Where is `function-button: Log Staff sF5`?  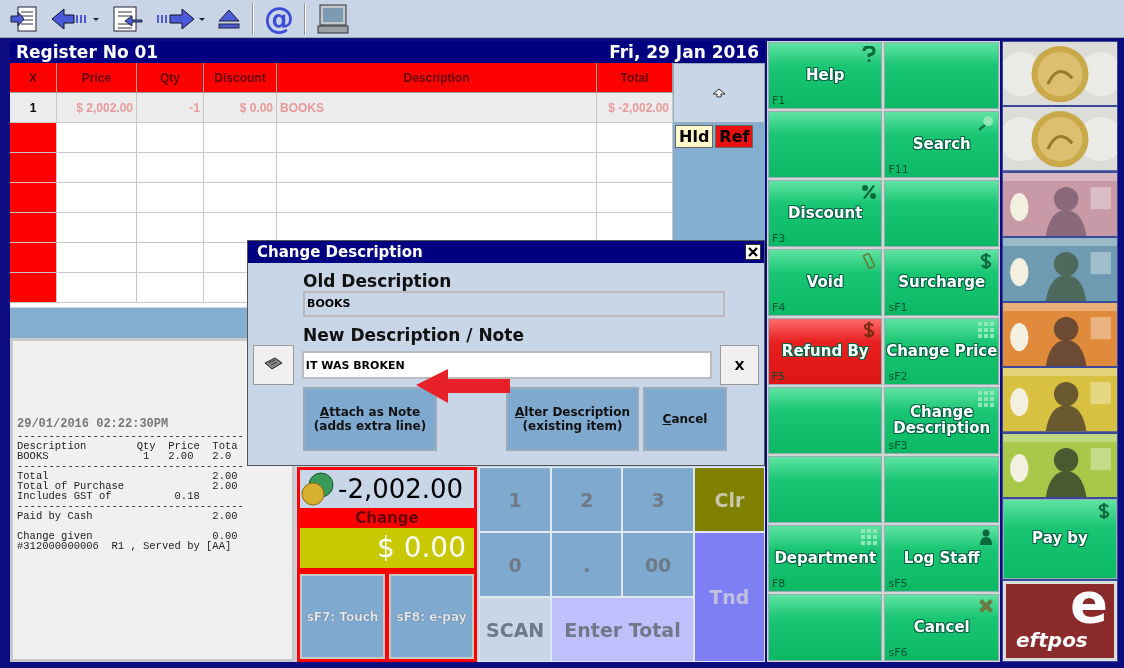
function-button: Log Staff sF5 is located at coordinates (941, 558).